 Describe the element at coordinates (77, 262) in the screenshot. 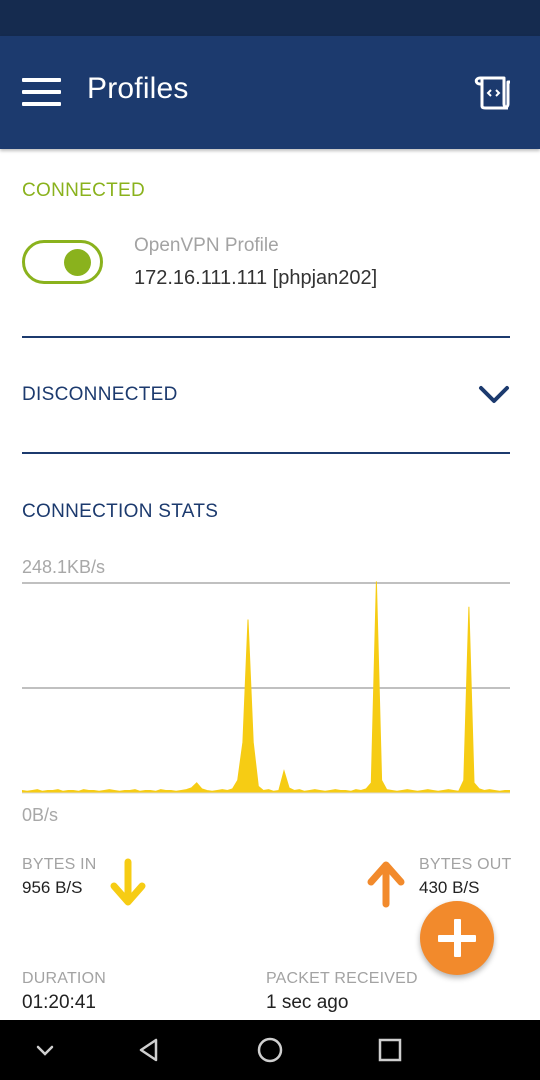

I see `toggle-knob` at that location.